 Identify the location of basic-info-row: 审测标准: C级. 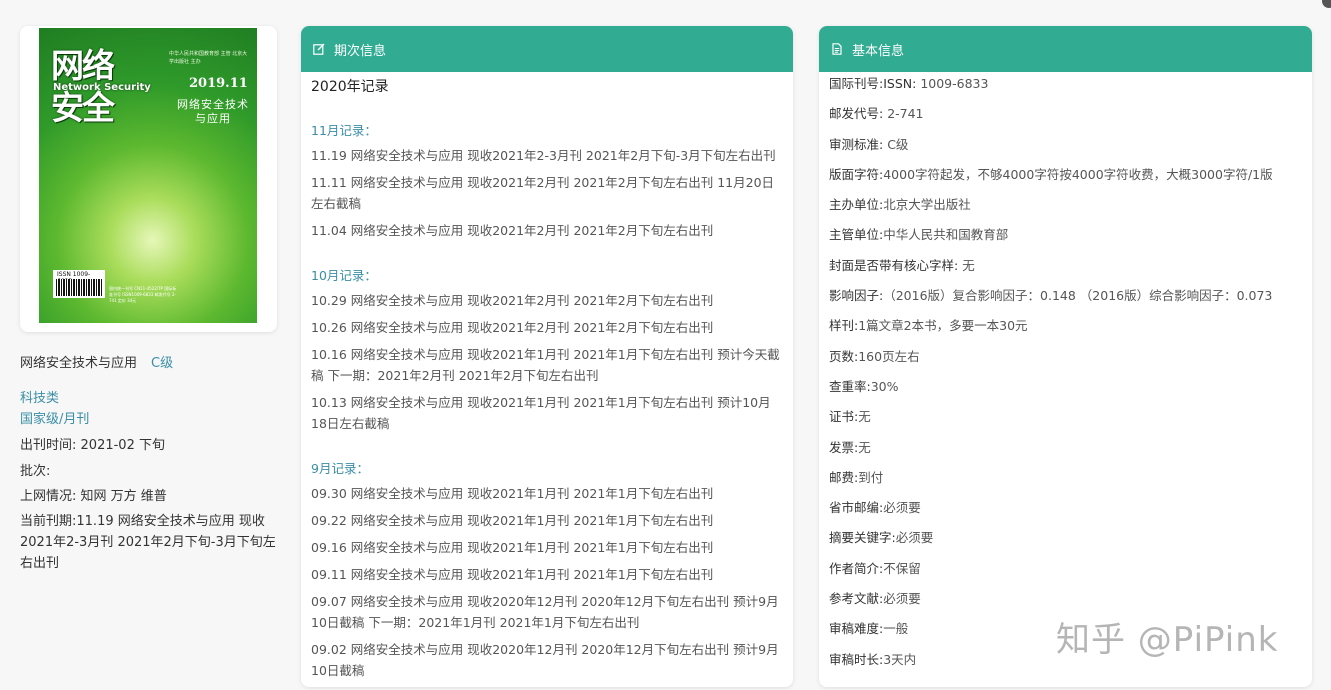
(1065, 149).